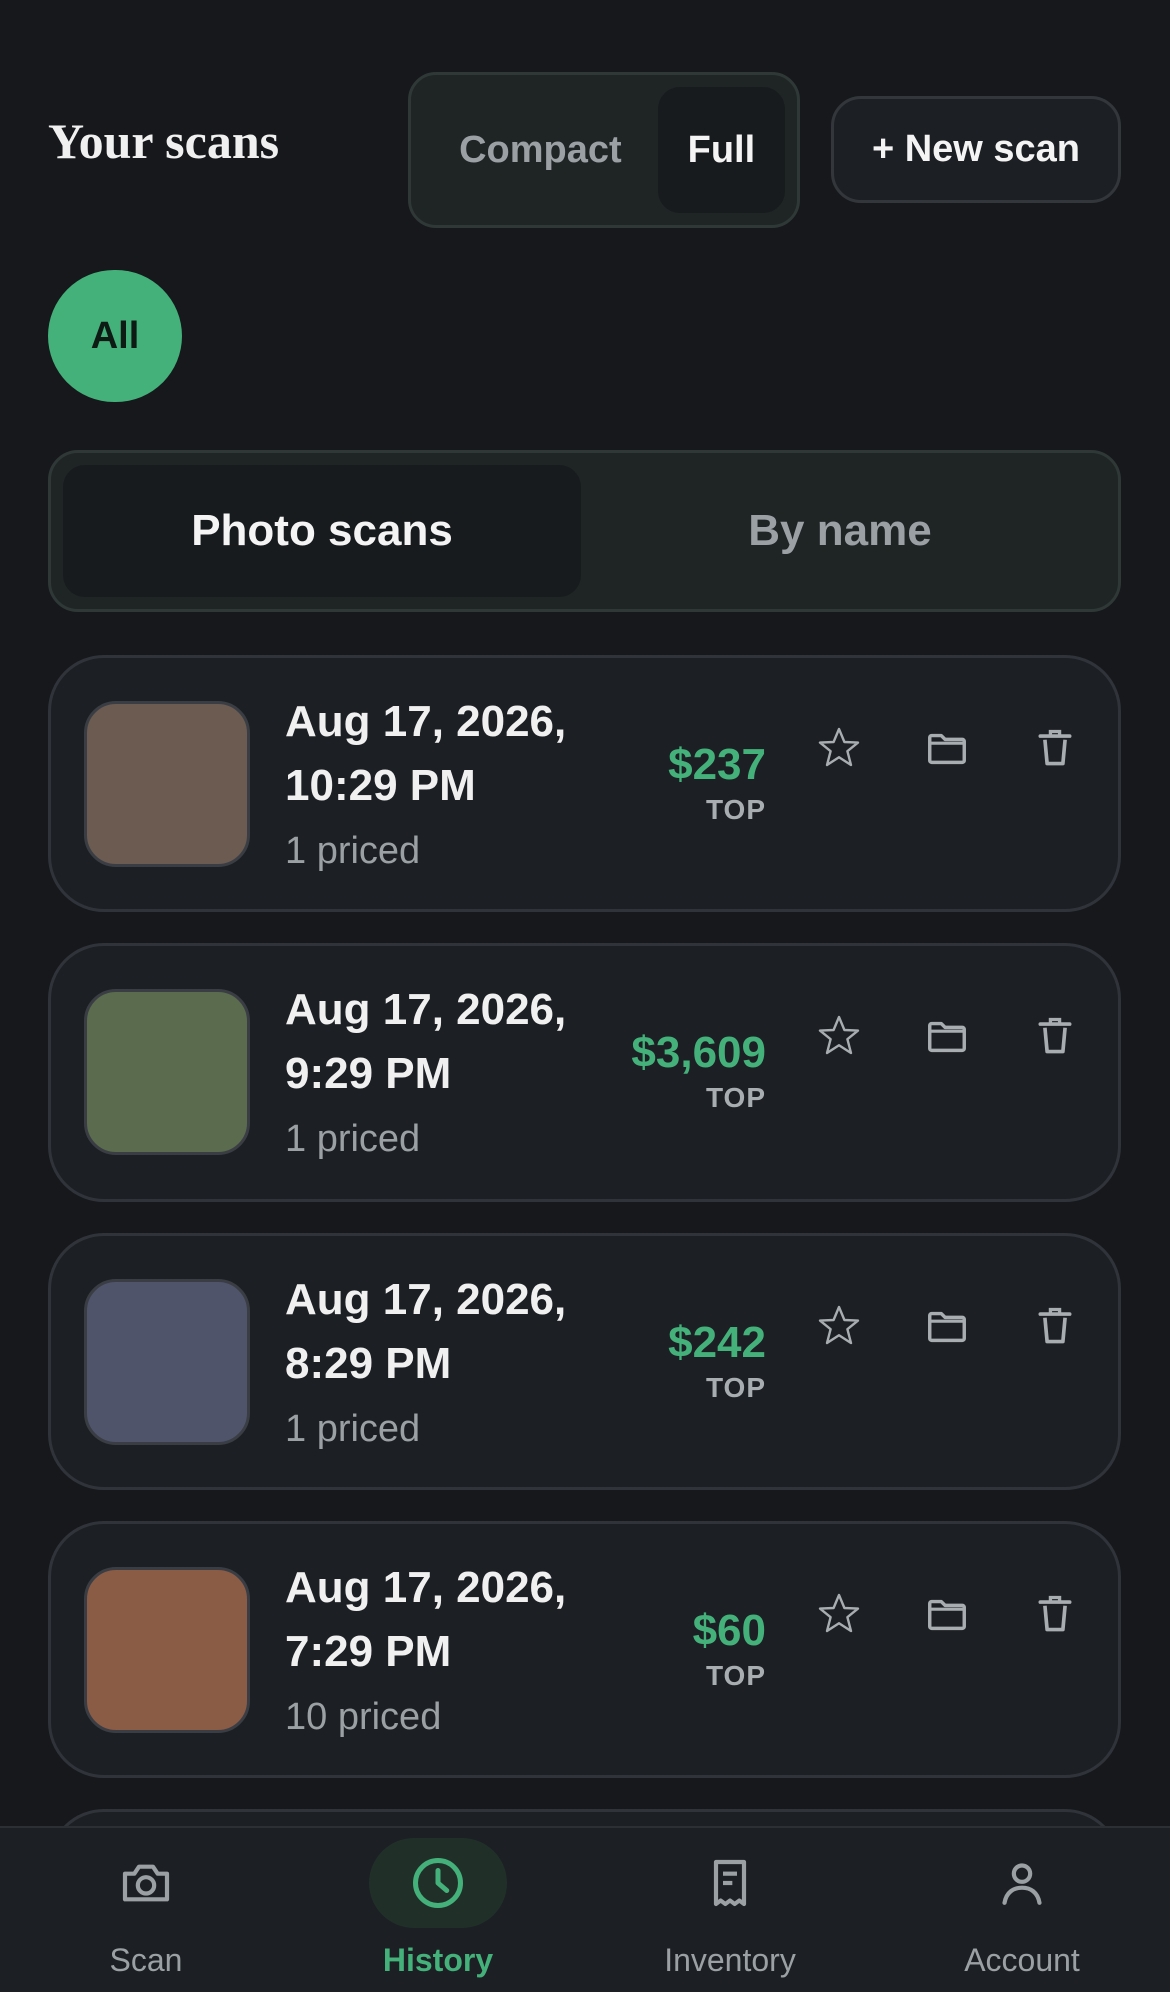 Image resolution: width=1170 pixels, height=1992 pixels. I want to click on receipt-icon, so click(730, 1883).